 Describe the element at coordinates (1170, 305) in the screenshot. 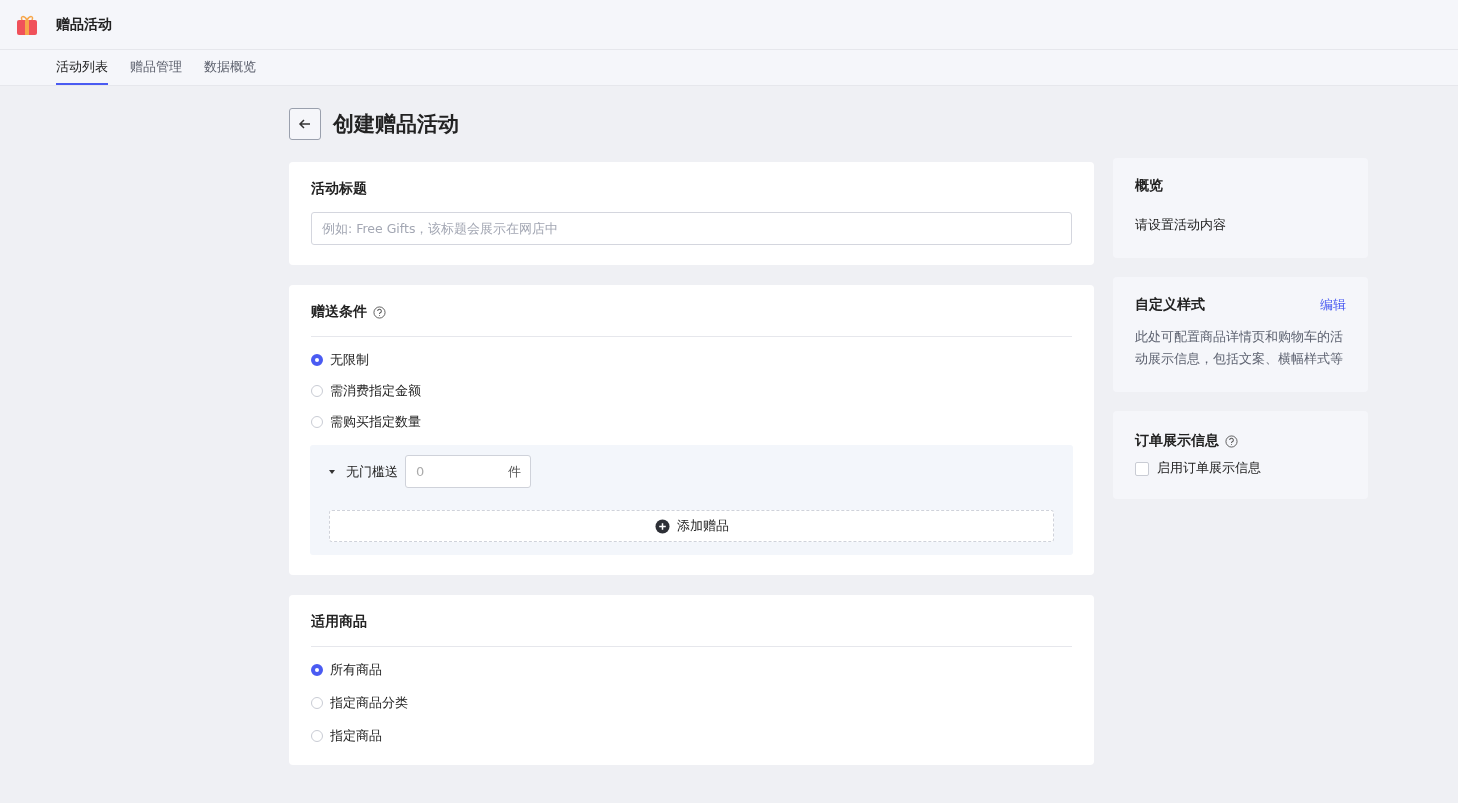

I see `section-heading: 自定义样式` at that location.